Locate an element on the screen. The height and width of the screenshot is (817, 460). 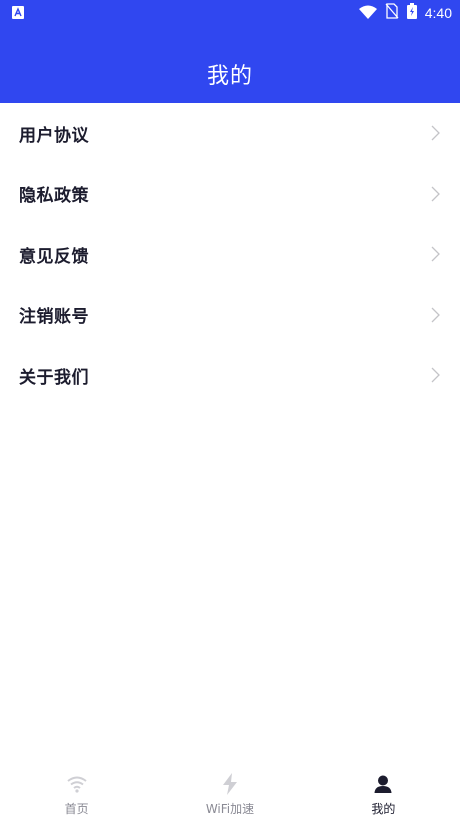
status-time: 4:40 is located at coordinates (438, 13).